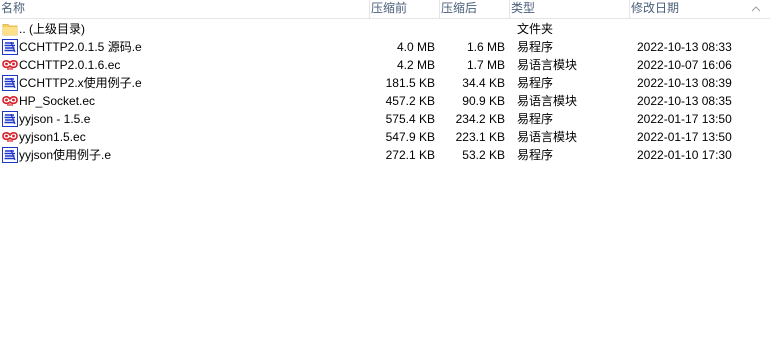  Describe the element at coordinates (405, 9) in the screenshot. I see `column-size: 压缩前` at that location.